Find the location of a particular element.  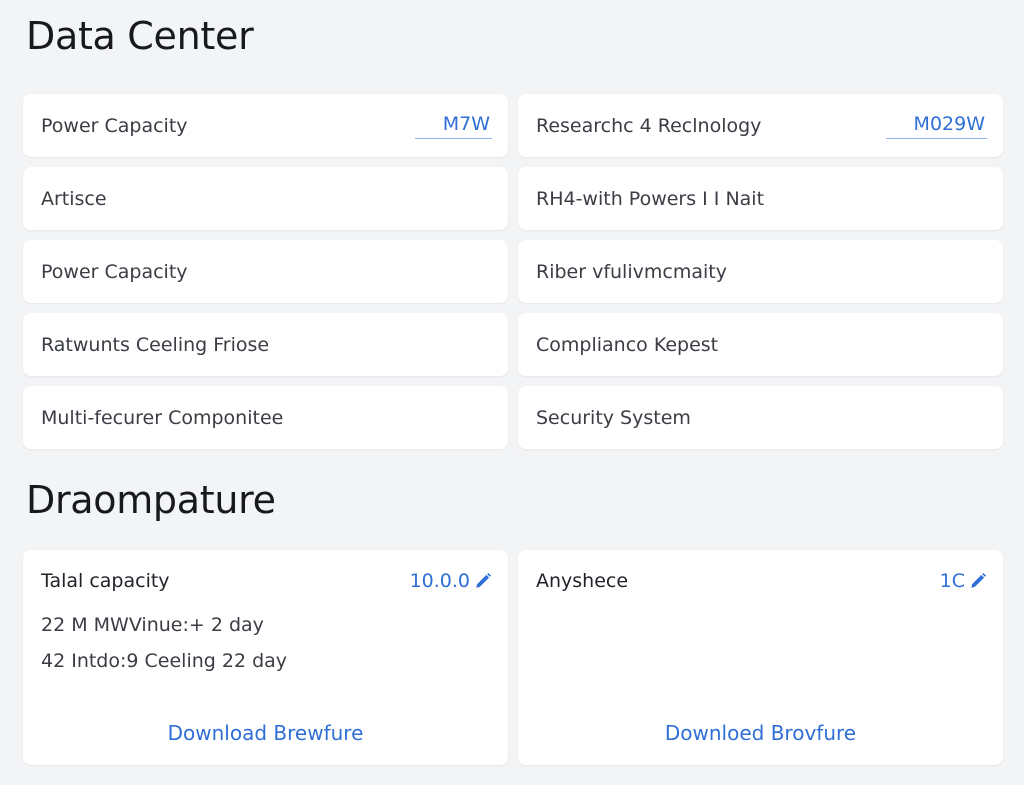

page-title: Data Center is located at coordinates (140, 36).